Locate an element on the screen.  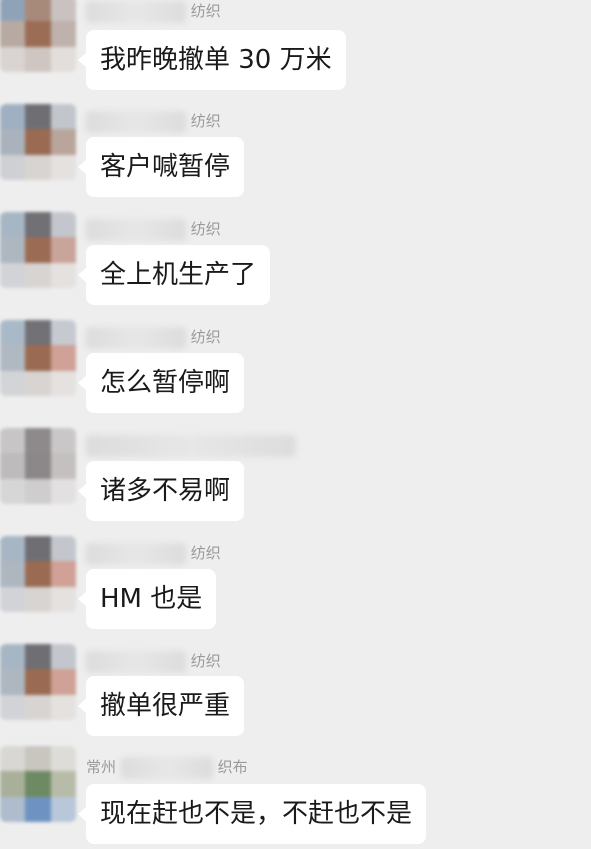
sender-name: 常州 织布 is located at coordinates (167, 767).